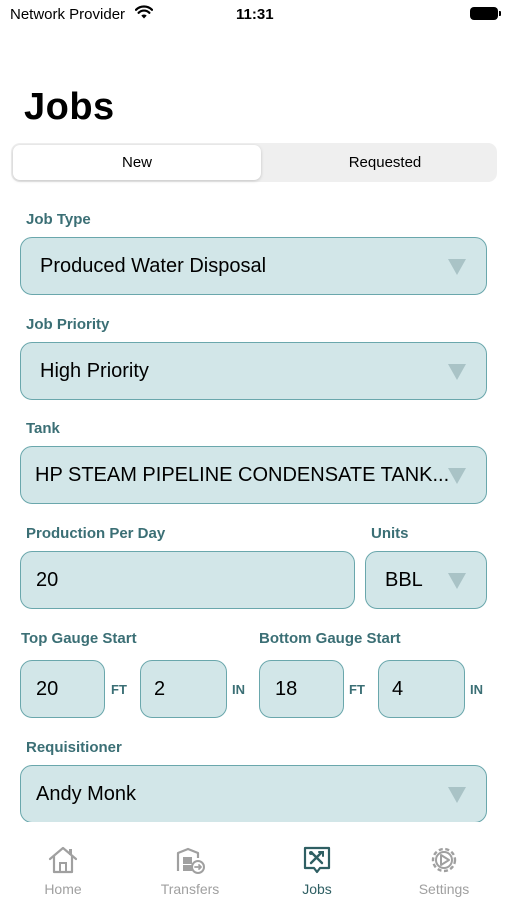 Image resolution: width=507 pixels, height=900 pixels. Describe the element at coordinates (317, 889) in the screenshot. I see `tab-jobs-label: Jobs` at that location.